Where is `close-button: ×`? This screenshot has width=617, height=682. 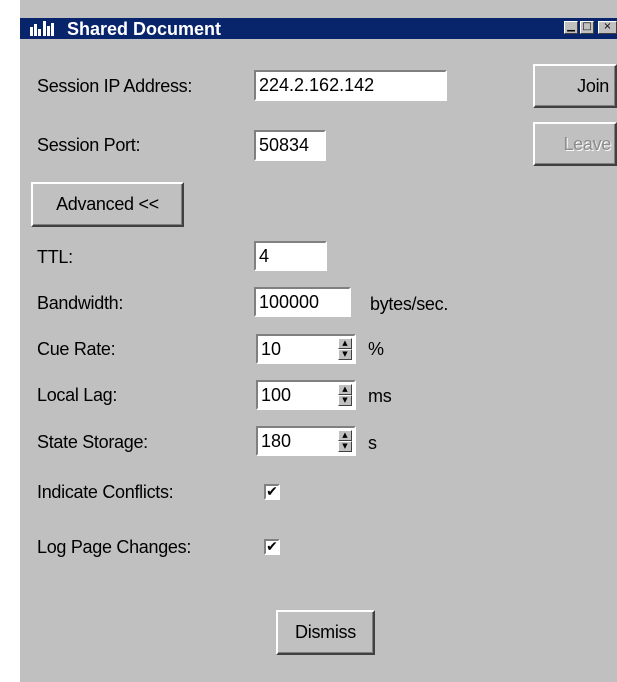
close-button: × is located at coordinates (607, 27).